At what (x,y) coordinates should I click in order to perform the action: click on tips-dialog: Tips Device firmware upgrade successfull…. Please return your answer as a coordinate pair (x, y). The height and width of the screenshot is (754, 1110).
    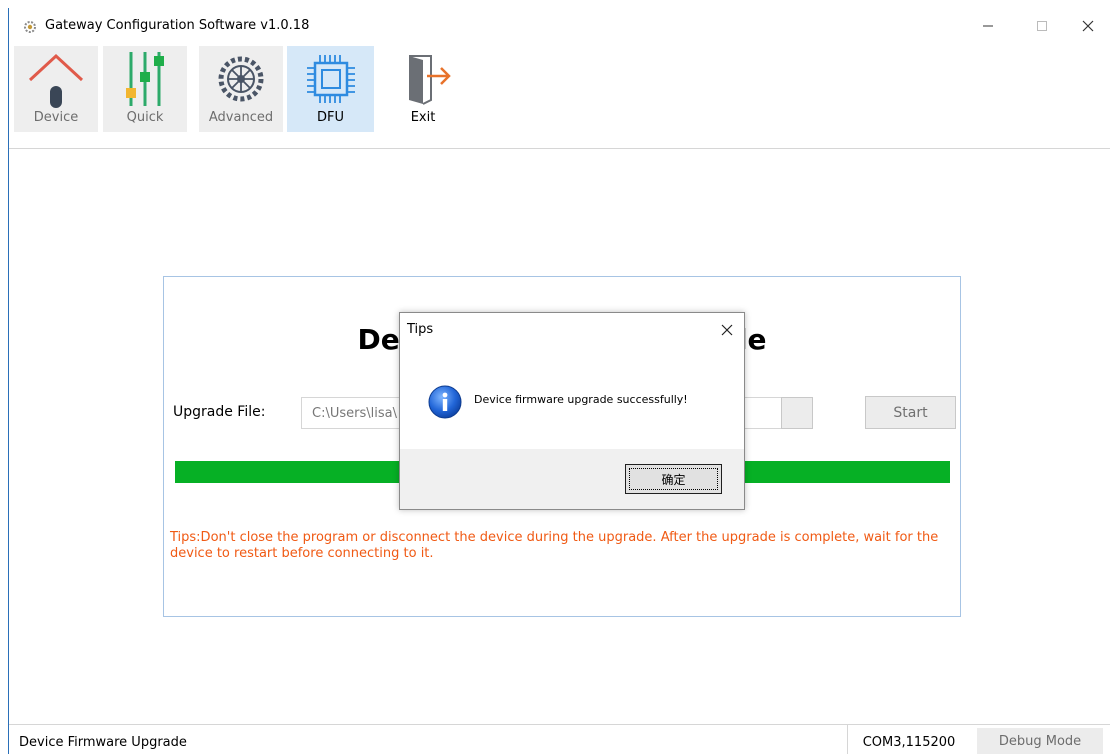
    Looking at the image, I should click on (572, 411).